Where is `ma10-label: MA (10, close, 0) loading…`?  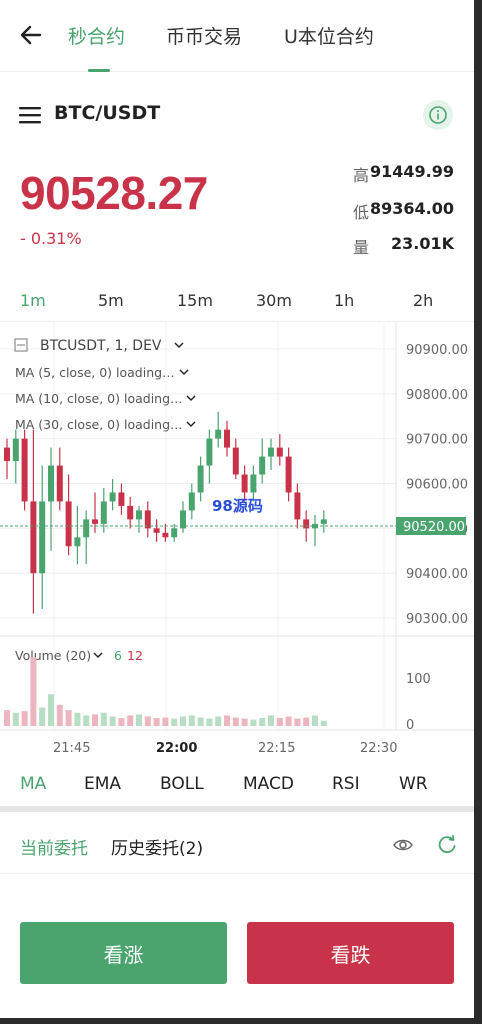 ma10-label: MA (10, close, 0) loading… is located at coordinates (99, 398).